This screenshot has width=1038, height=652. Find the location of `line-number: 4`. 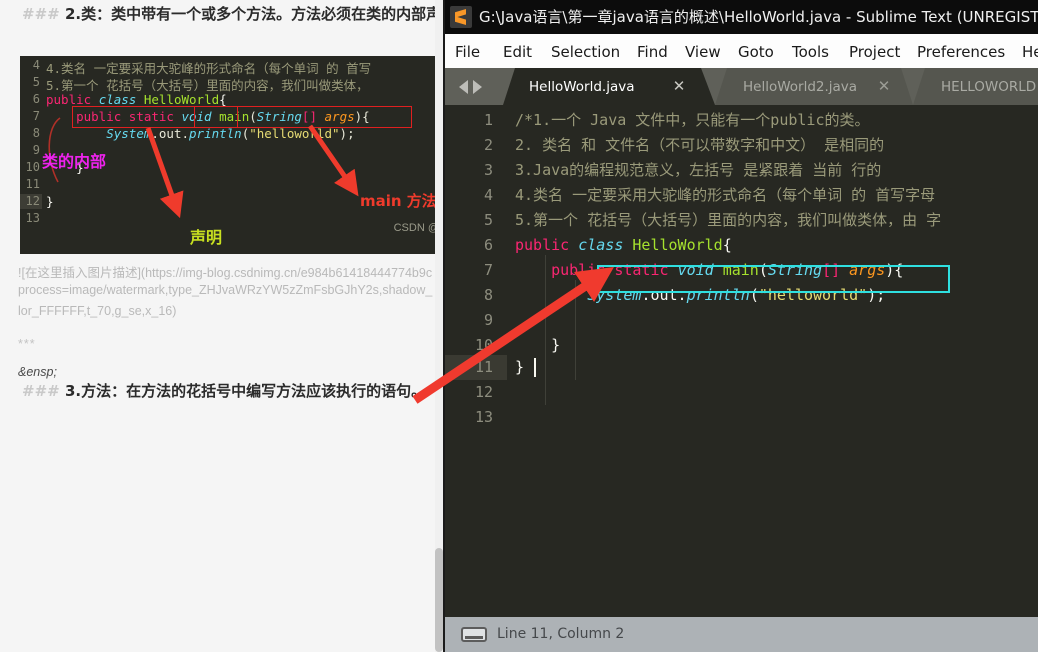

line-number: 4 is located at coordinates (488, 195).